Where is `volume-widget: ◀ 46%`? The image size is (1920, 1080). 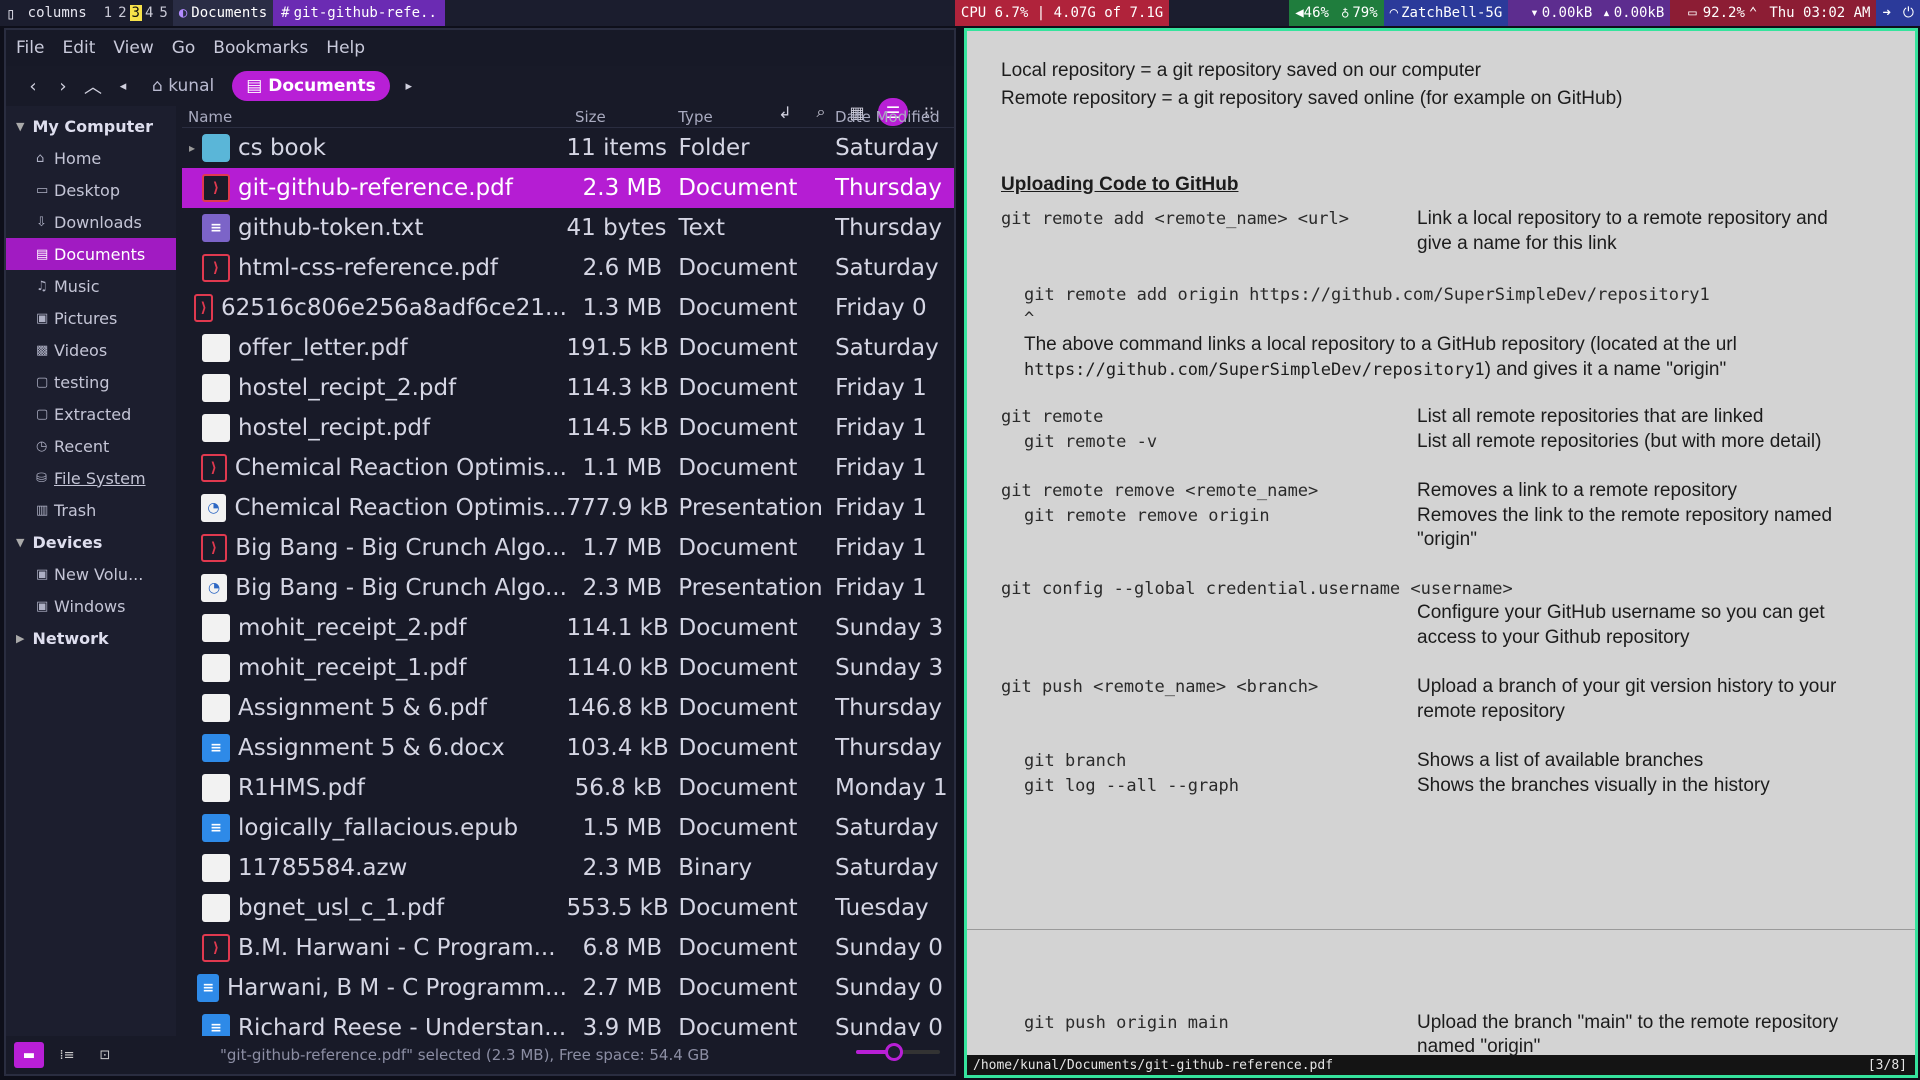
volume-widget: ◀ 46% is located at coordinates (1312, 13).